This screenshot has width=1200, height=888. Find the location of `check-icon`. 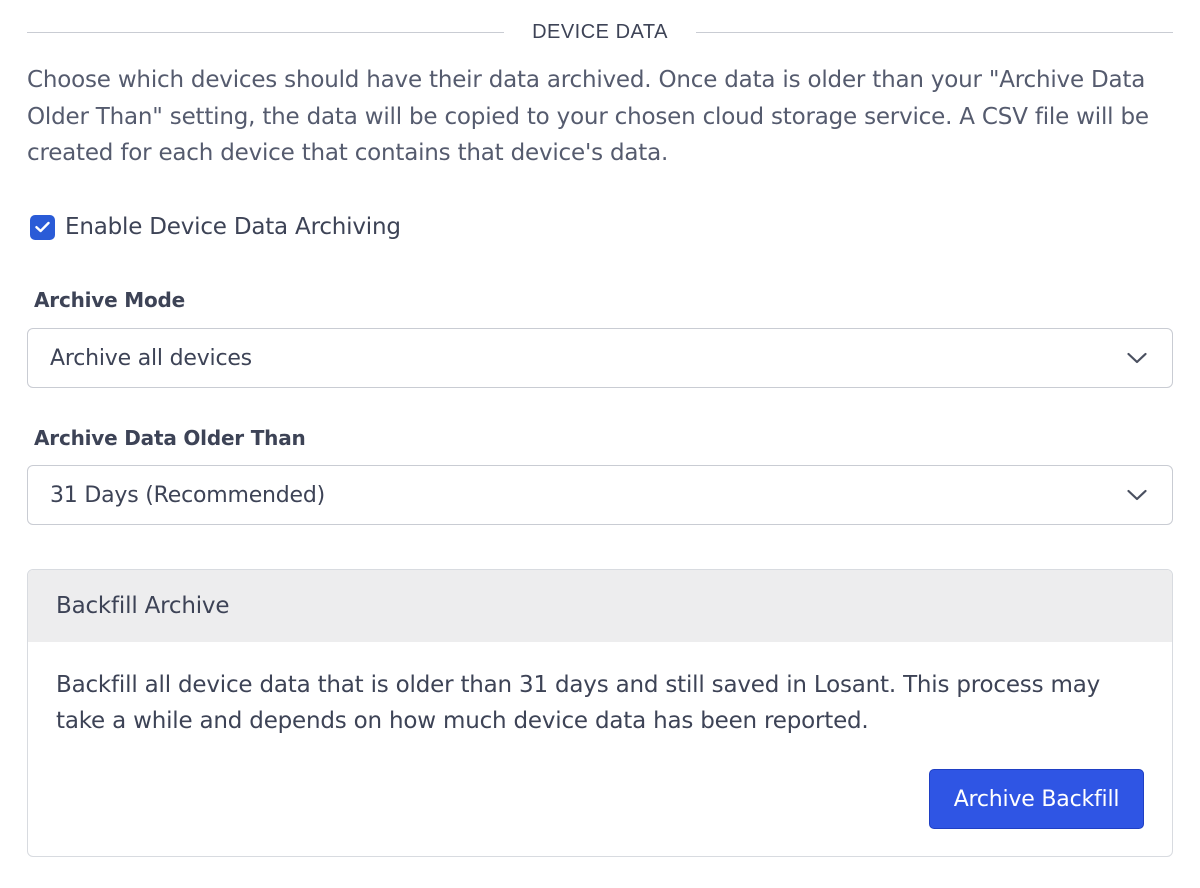

check-icon is located at coordinates (42, 227).